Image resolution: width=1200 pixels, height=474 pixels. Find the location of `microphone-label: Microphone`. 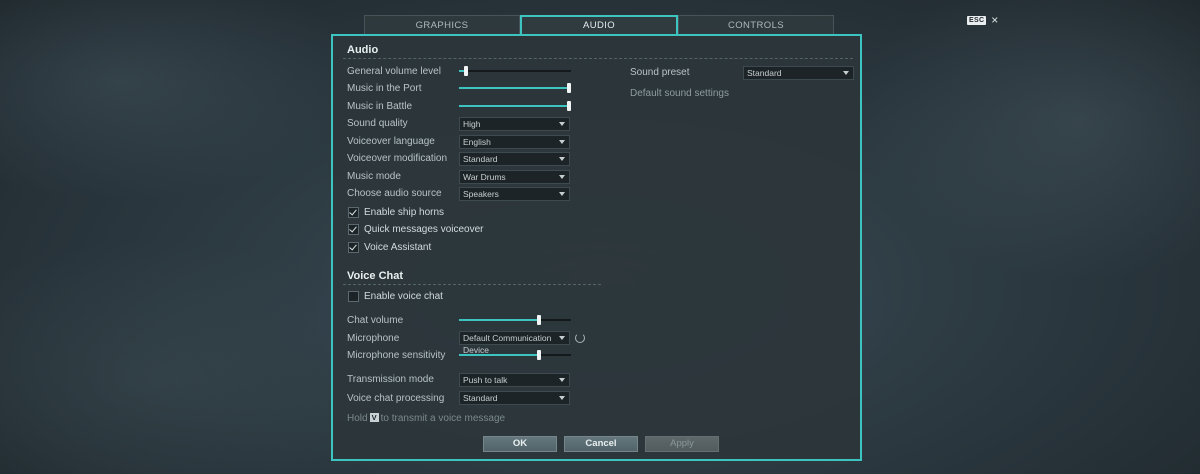

microphone-label: Microphone is located at coordinates (373, 338).